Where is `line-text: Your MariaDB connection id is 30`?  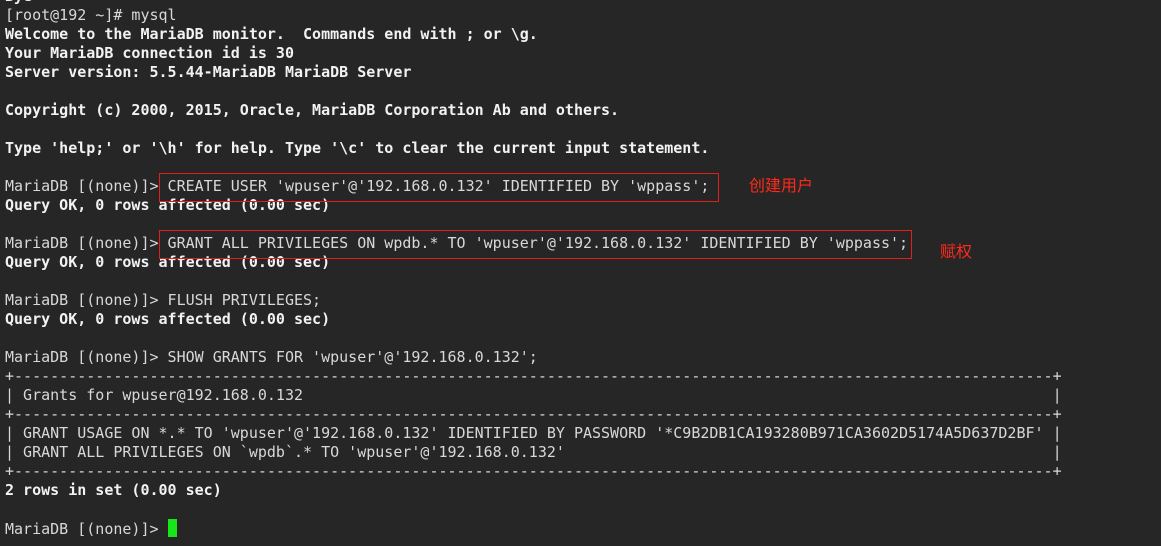 line-text: Your MariaDB connection id is 30 is located at coordinates (149, 53).